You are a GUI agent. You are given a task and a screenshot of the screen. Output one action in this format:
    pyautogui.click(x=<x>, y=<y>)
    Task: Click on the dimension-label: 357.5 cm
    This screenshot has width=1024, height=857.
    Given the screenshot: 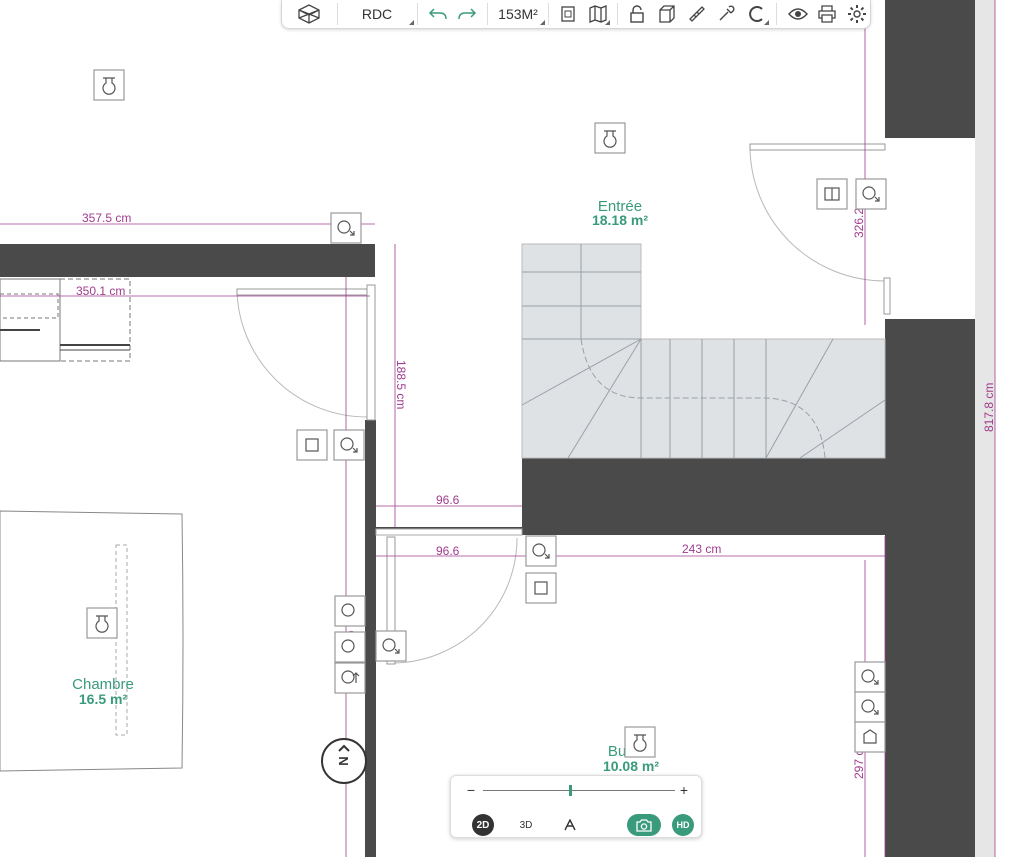 What is the action you would take?
    pyautogui.click(x=106, y=218)
    